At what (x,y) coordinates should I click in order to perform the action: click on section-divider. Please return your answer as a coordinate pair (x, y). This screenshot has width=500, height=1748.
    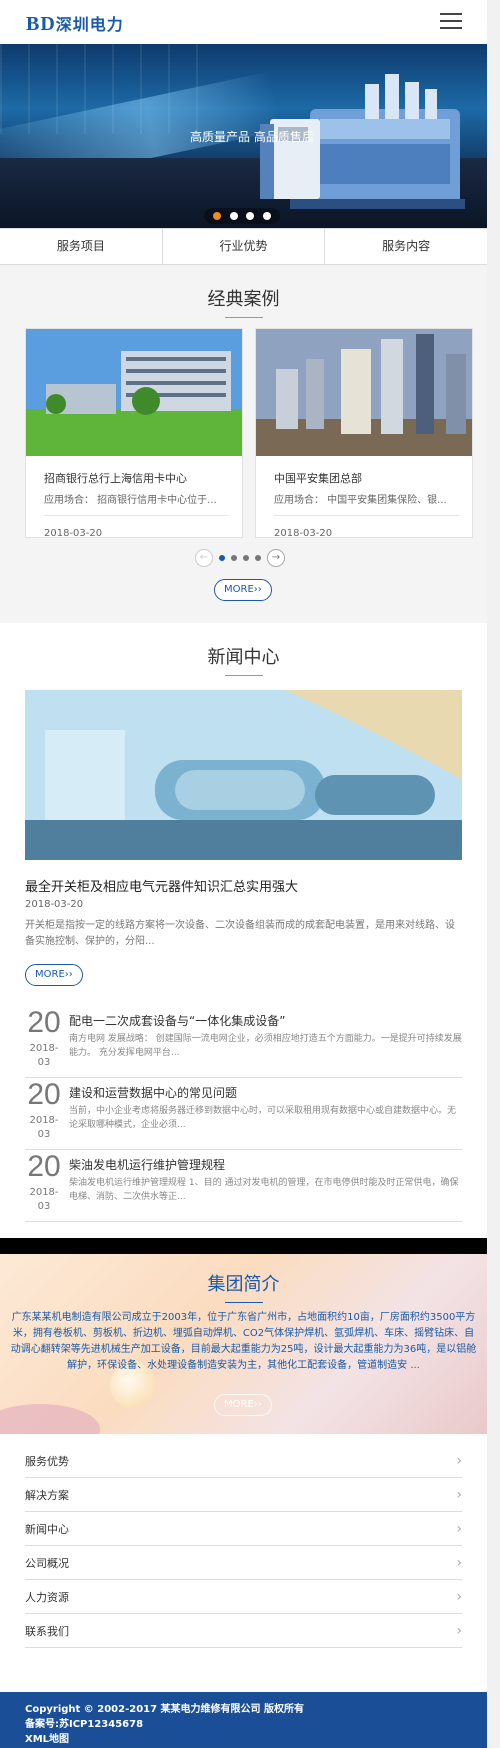
    Looking at the image, I should click on (243, 1246).